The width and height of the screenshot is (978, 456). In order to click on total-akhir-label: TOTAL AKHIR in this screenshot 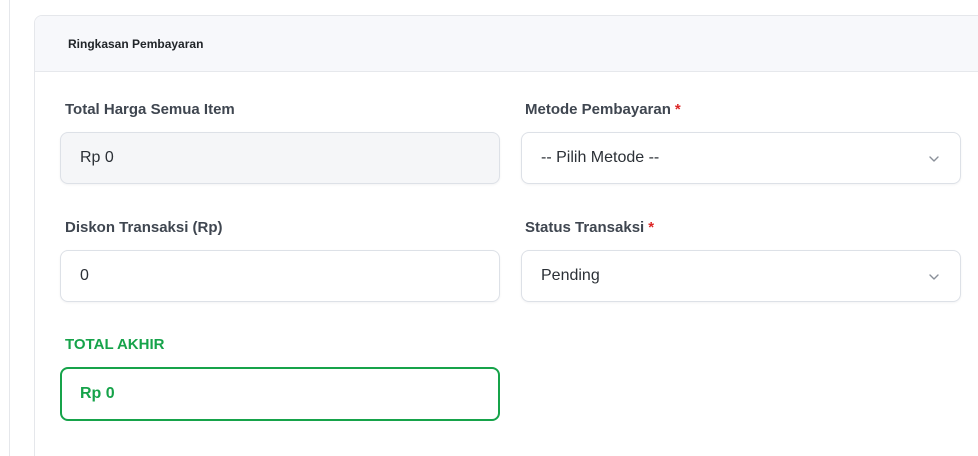, I will do `click(115, 344)`.